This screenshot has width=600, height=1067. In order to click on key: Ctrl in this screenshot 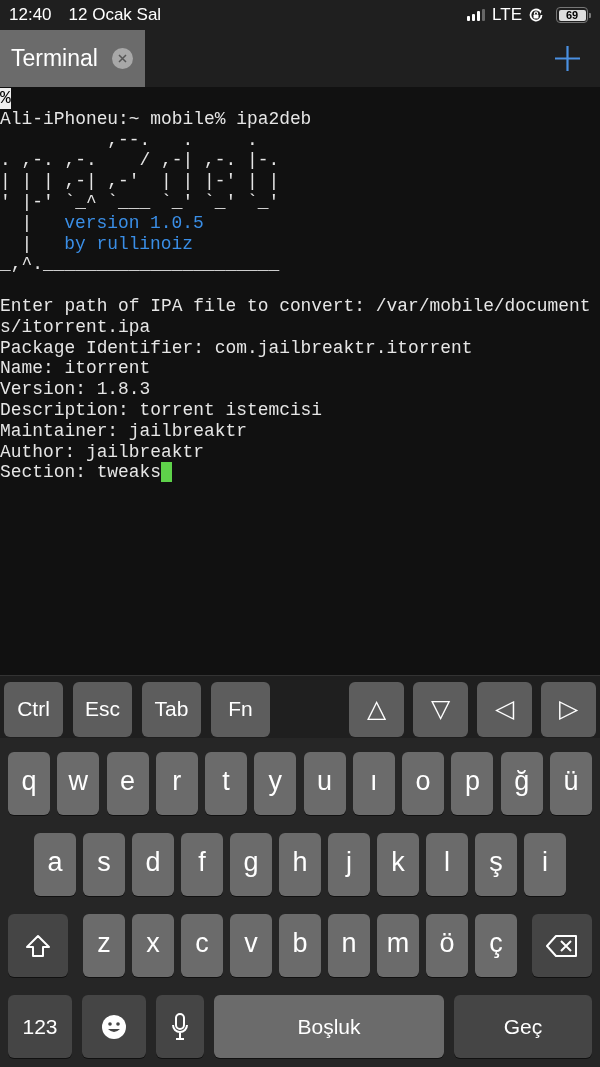, I will do `click(33, 709)`.